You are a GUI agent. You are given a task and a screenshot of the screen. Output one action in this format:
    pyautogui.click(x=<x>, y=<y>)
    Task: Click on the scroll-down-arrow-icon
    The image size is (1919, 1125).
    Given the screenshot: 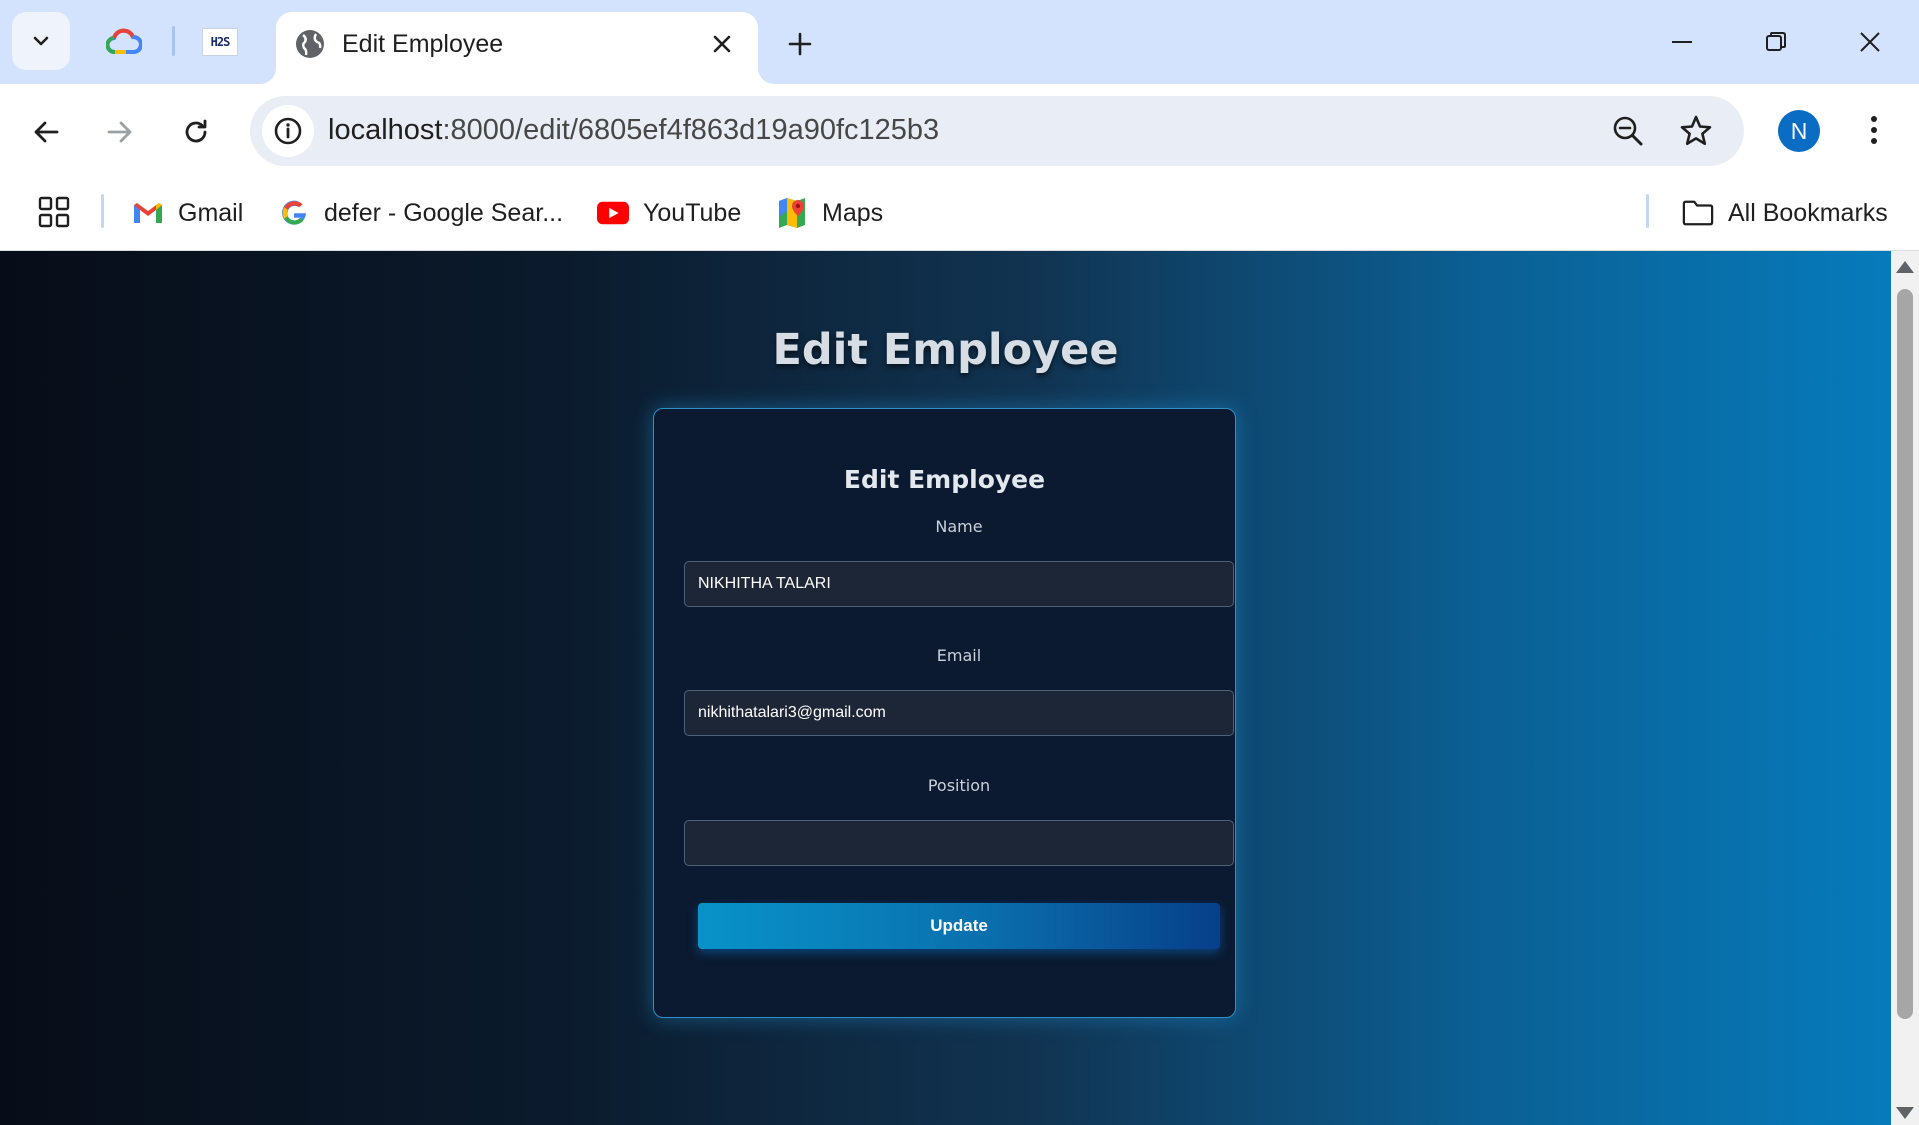 What is the action you would take?
    pyautogui.click(x=1905, y=1113)
    